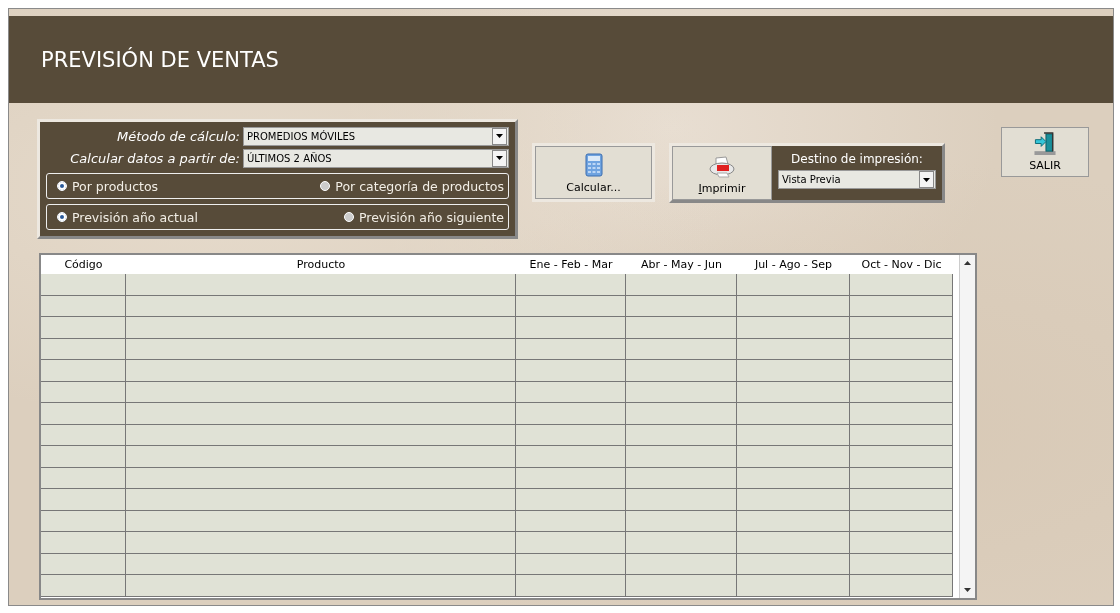 The height and width of the screenshot is (613, 1120). What do you see at coordinates (412, 186) in the screenshot?
I see `radio-option: Por categoría de productos` at bounding box center [412, 186].